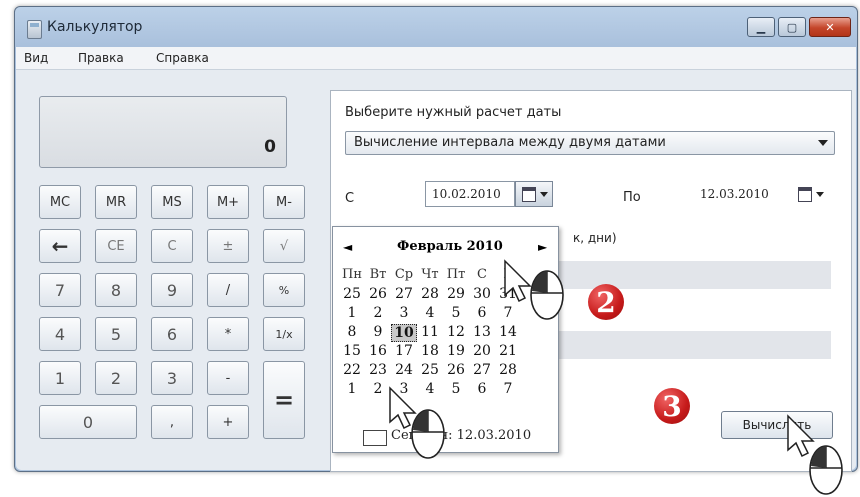 The image size is (860, 497). What do you see at coordinates (378, 352) in the screenshot?
I see `calendar-day: 16` at bounding box center [378, 352].